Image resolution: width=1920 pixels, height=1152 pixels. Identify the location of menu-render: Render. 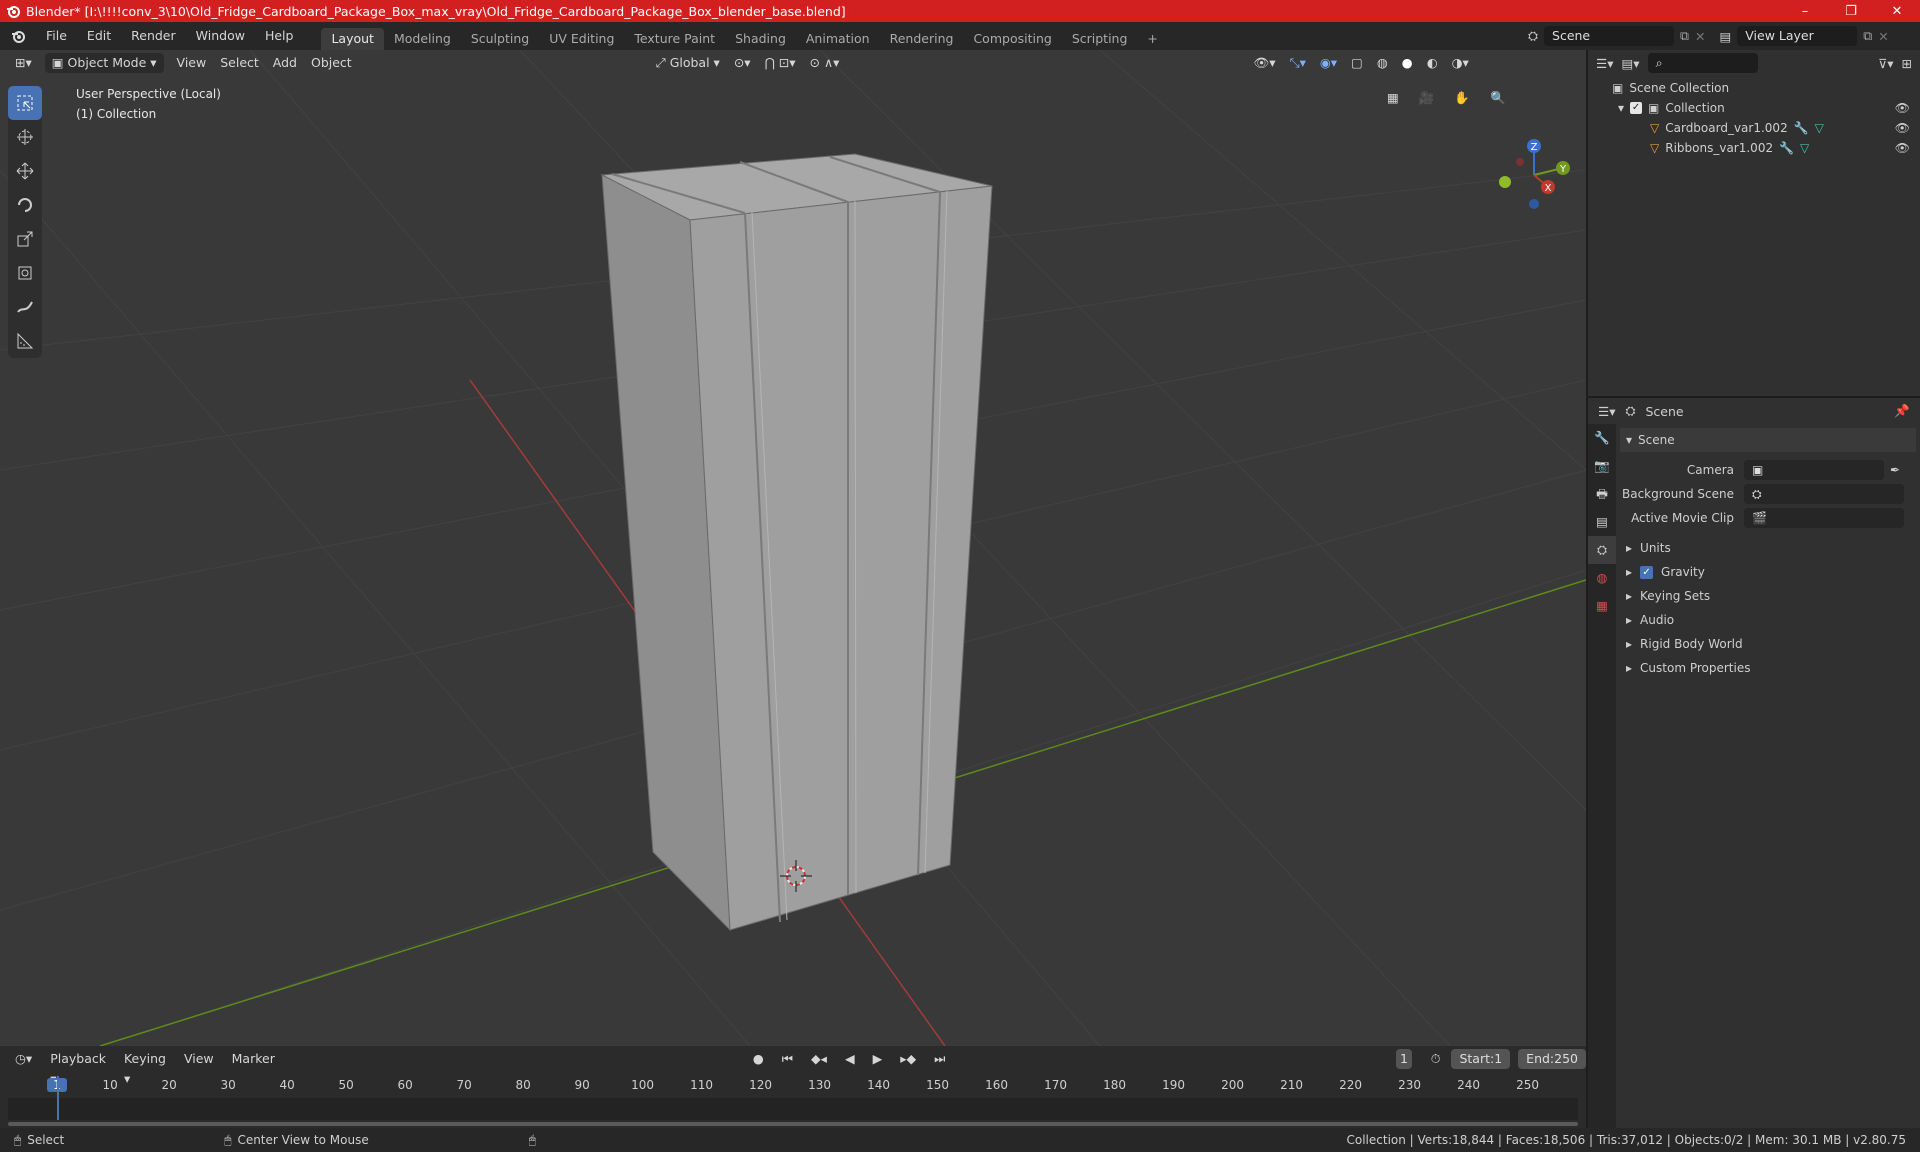
(153, 36).